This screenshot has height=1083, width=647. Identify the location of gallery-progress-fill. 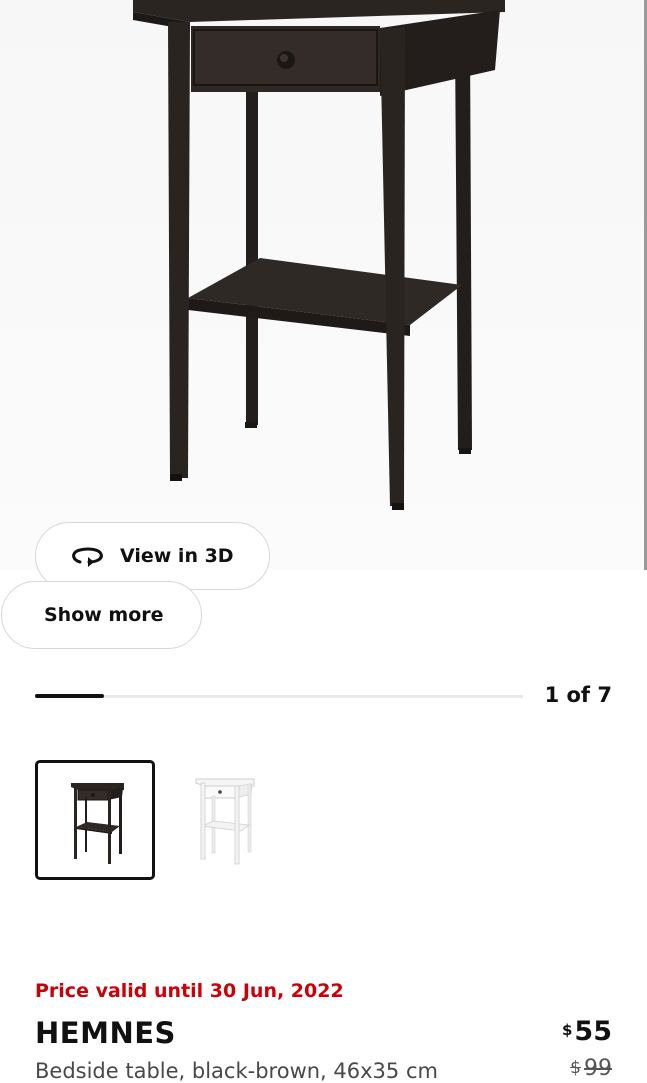
(69, 696).